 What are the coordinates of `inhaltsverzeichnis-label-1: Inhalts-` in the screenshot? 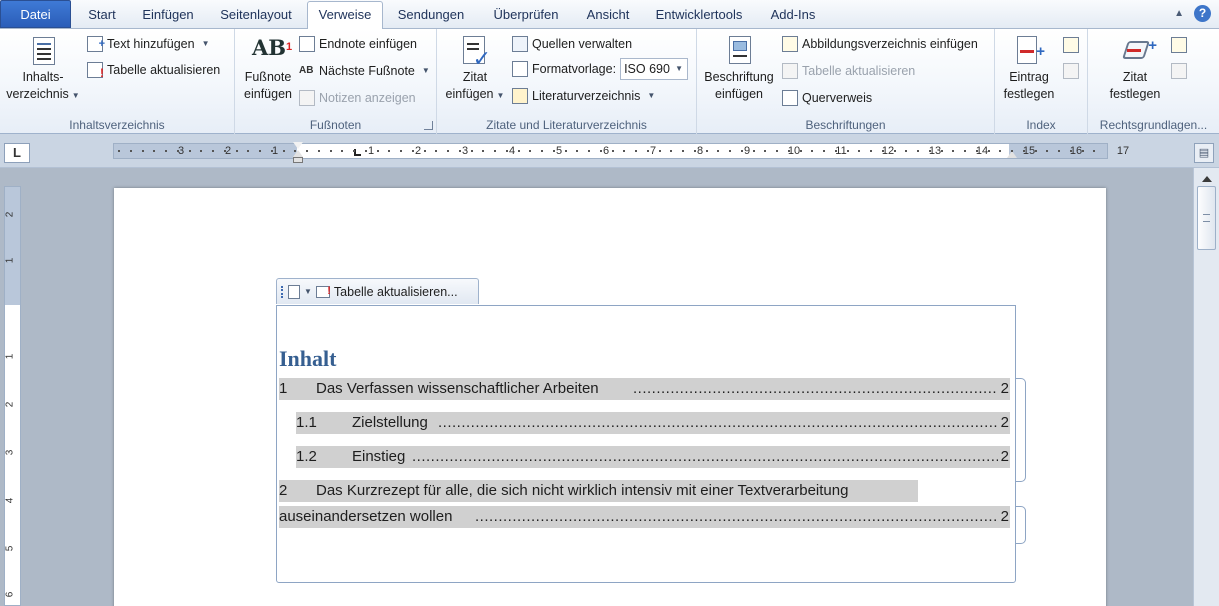 It's located at (43, 77).